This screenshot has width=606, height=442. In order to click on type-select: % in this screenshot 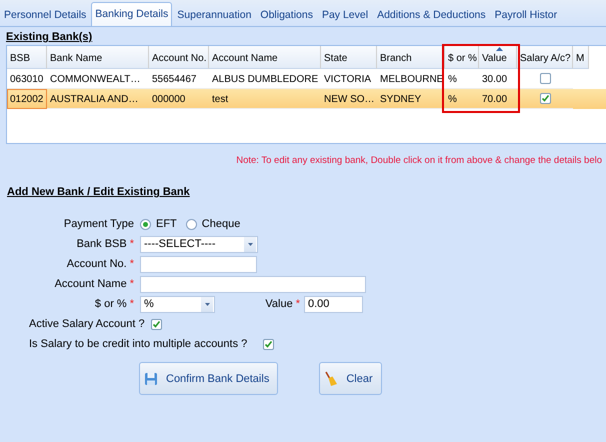, I will do `click(177, 304)`.